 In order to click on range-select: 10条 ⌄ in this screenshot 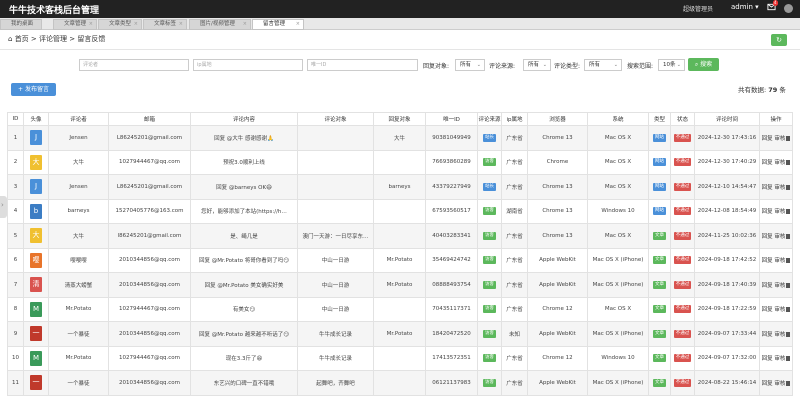, I will do `click(671, 65)`.